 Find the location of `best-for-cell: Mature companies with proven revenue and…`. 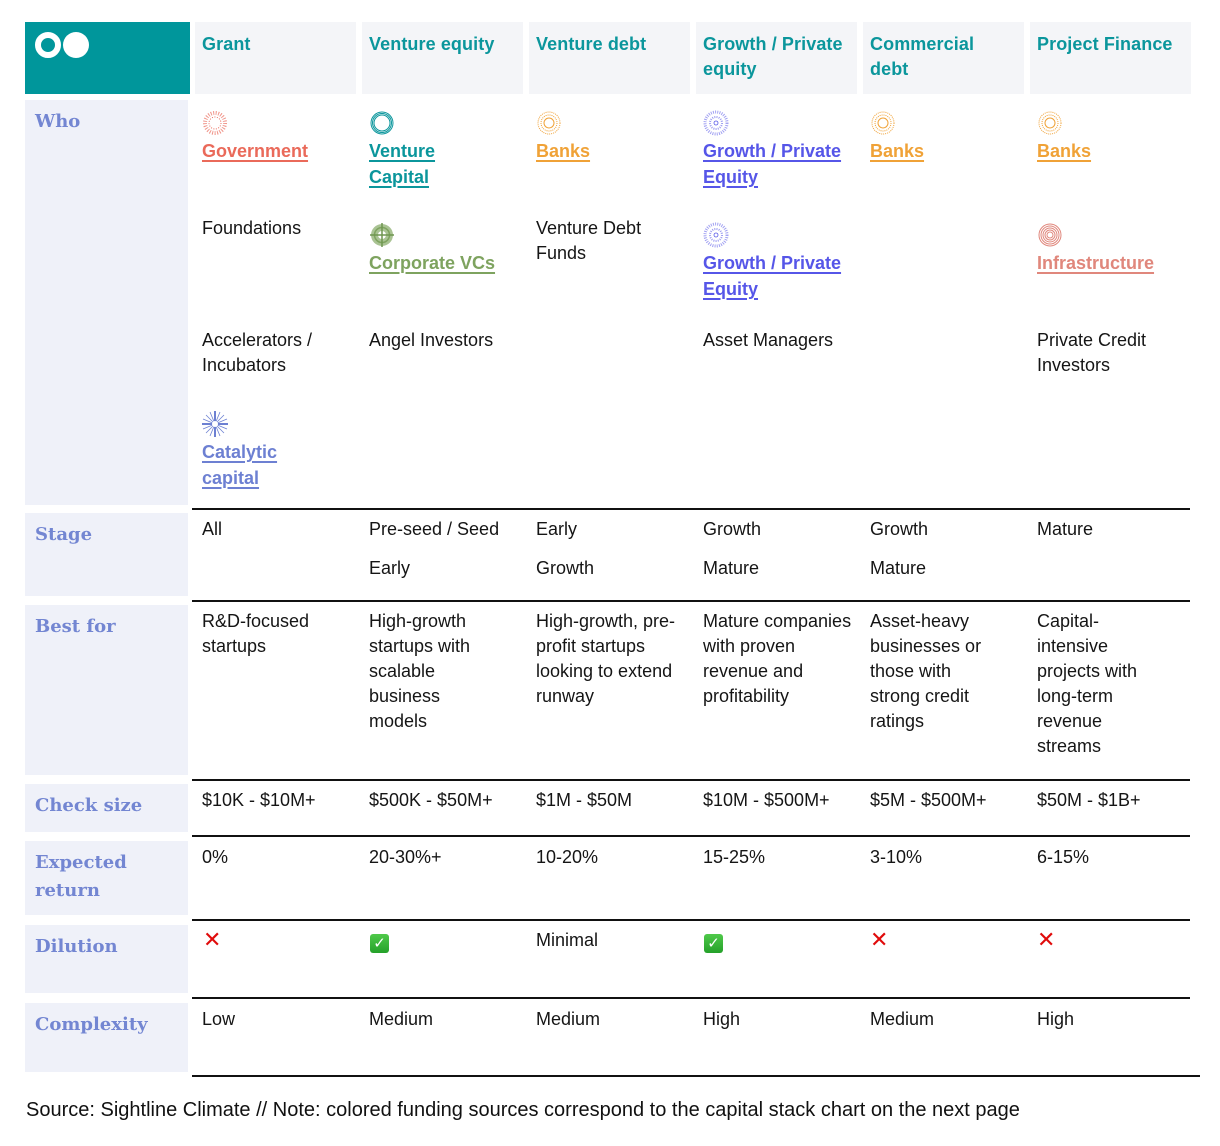

best-for-cell: Mature companies with proven revenue and… is located at coordinates (777, 658).